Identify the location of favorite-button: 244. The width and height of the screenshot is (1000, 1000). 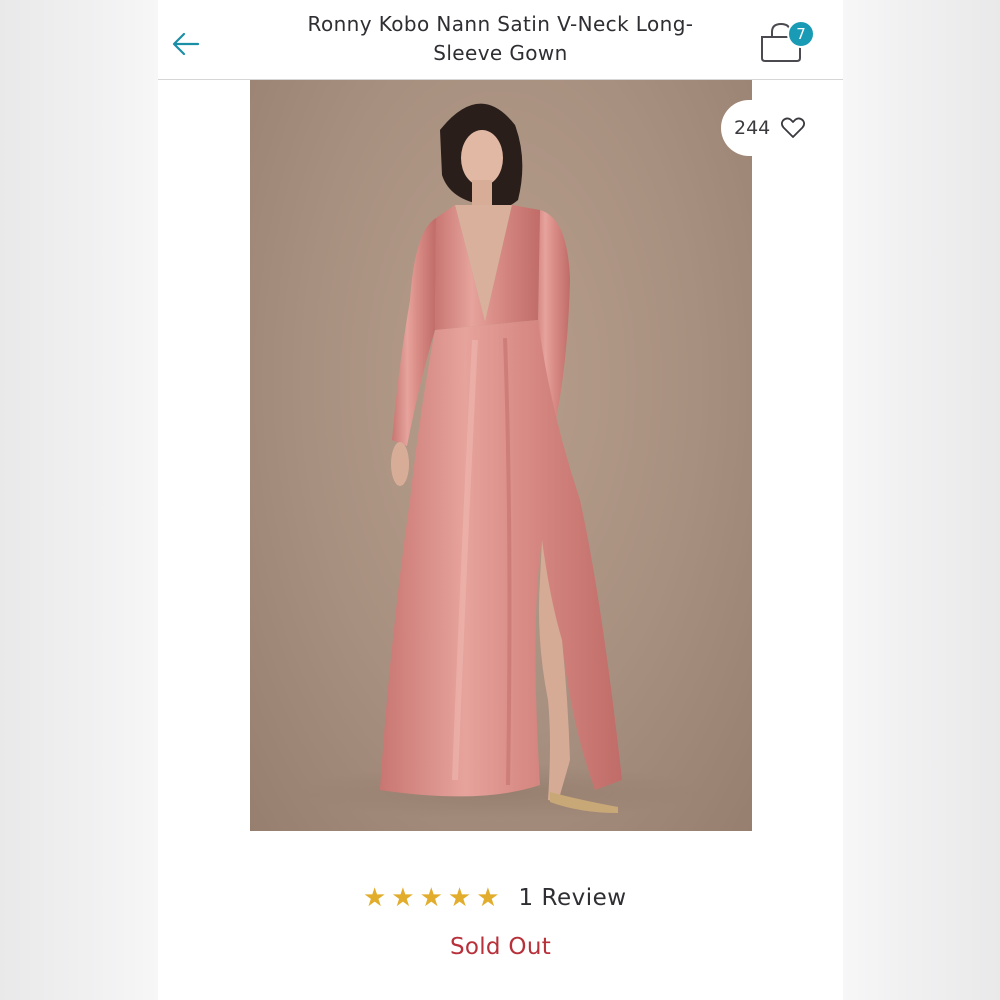
(782, 128).